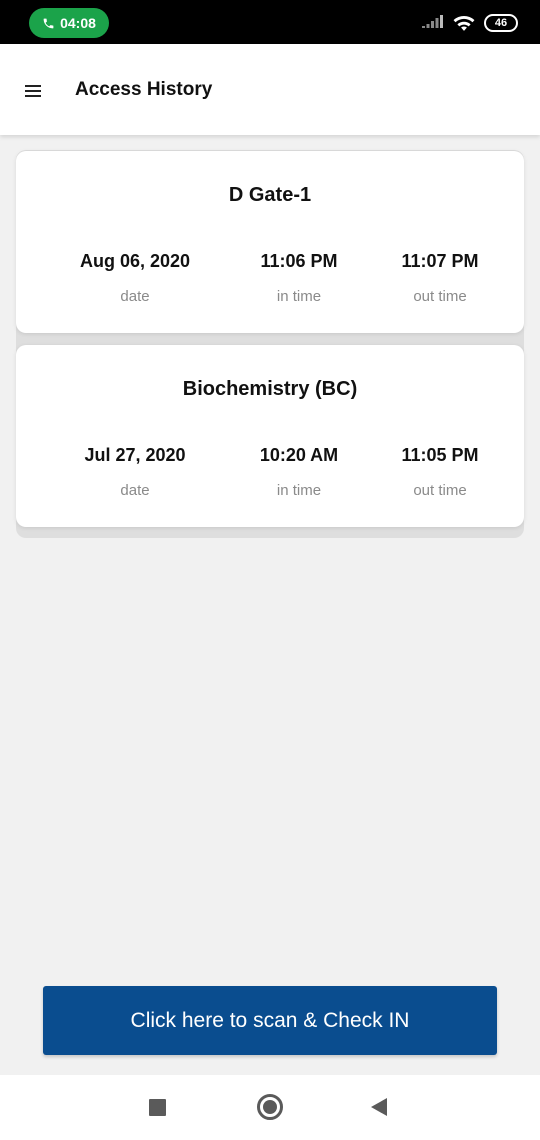  I want to click on signal-icon, so click(432, 21).